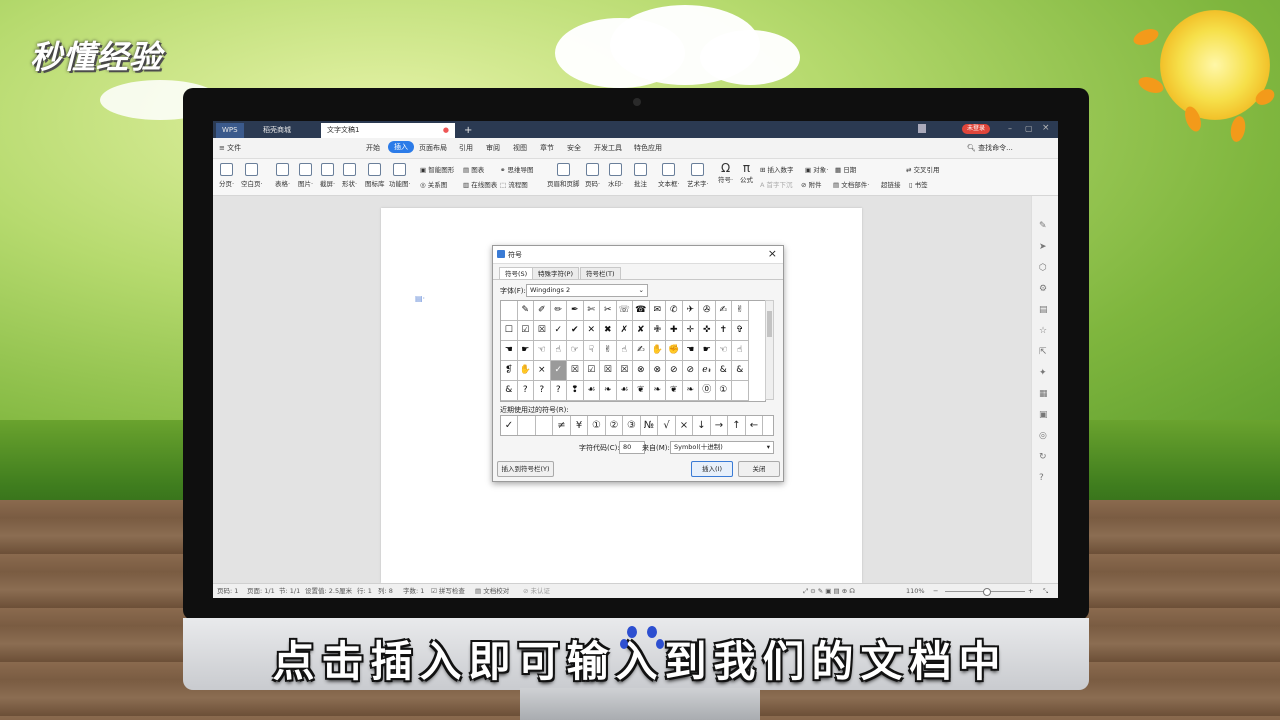 The width and height of the screenshot is (1280, 720). Describe the element at coordinates (702, 425) in the screenshot. I see `recent-symbol-cell: ↓` at that location.